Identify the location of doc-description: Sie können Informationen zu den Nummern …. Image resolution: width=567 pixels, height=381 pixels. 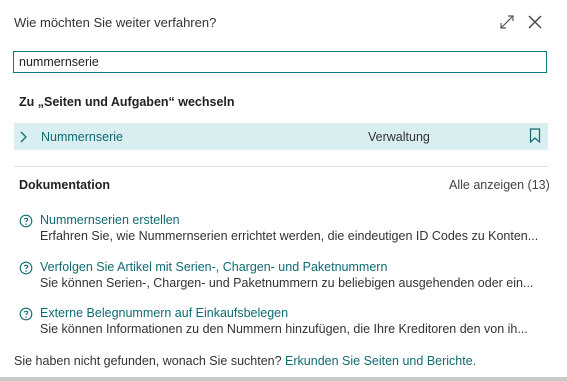
(284, 329).